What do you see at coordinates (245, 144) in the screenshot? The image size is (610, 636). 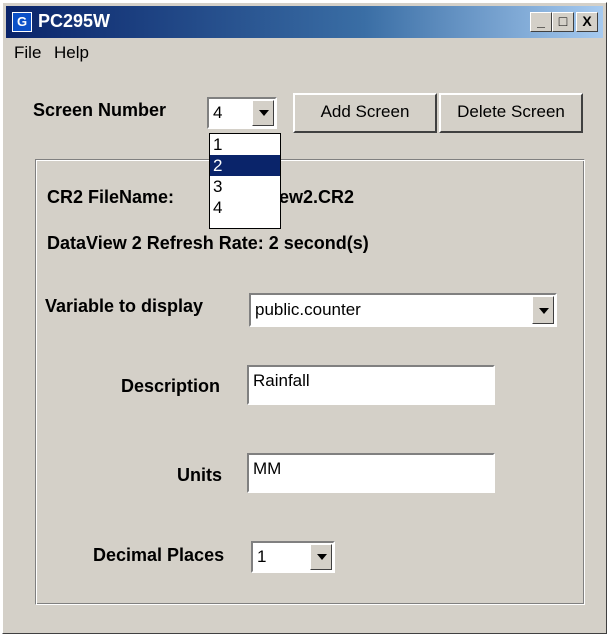 I see `dropdown-option-1: 1` at bounding box center [245, 144].